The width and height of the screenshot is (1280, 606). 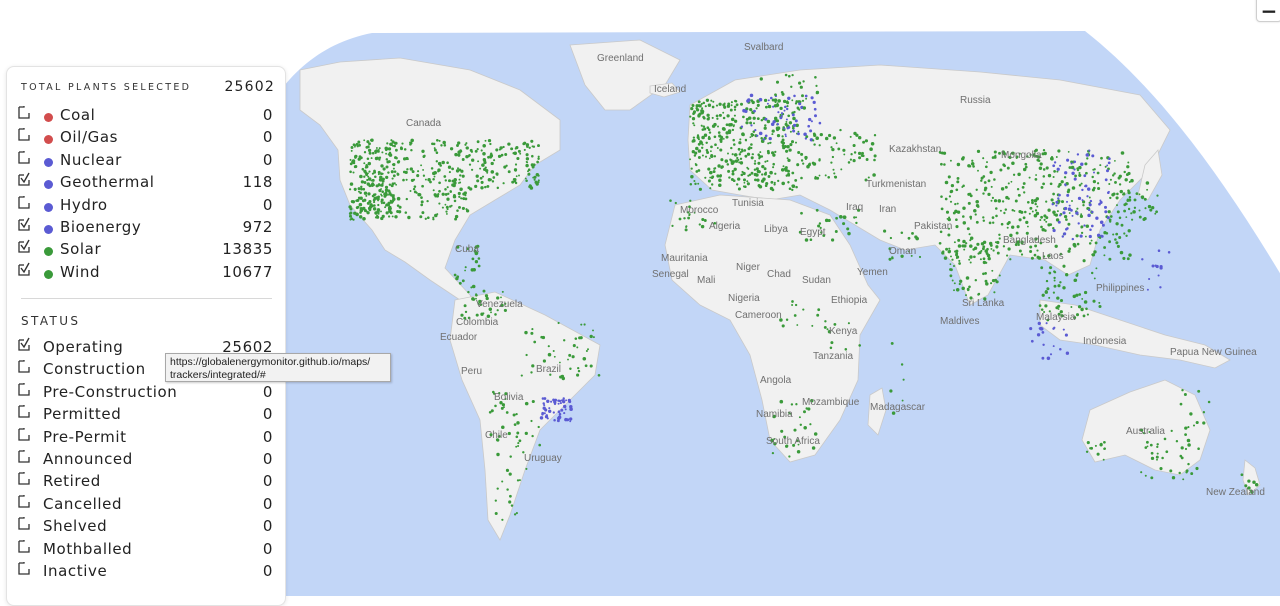 What do you see at coordinates (147, 505) in the screenshot?
I see `status-row-cancelled: Cancelled 0` at bounding box center [147, 505].